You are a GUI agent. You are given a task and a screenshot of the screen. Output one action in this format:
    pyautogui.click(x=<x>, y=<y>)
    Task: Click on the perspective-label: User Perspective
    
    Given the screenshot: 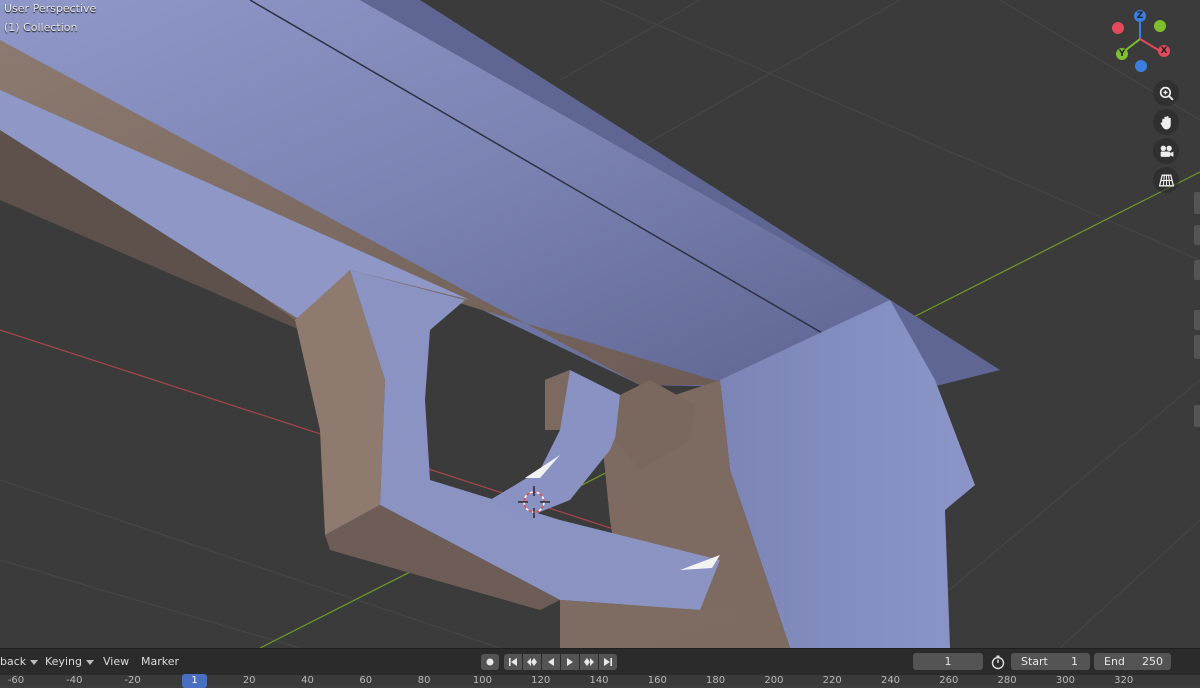 What is the action you would take?
    pyautogui.click(x=50, y=8)
    